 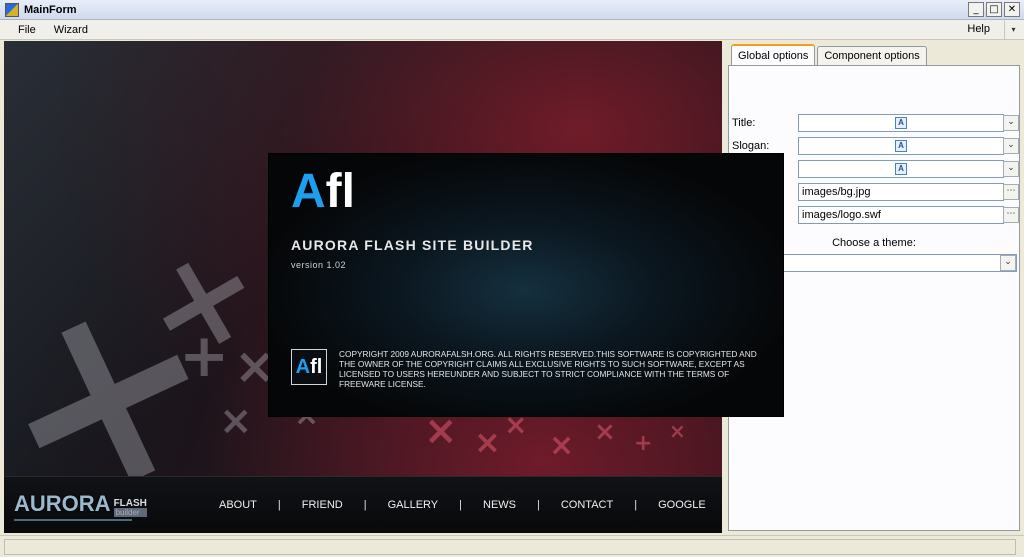 I want to click on copyright-dropdown-button: ⌄, so click(x=1011, y=169).